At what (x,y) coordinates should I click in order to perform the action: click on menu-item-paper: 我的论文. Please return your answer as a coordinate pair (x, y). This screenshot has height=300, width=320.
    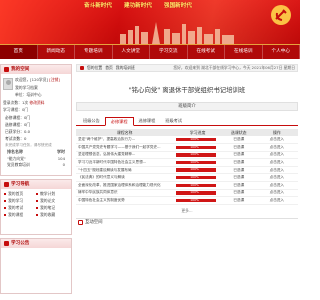
    Looking at the image, I should click on (52, 200).